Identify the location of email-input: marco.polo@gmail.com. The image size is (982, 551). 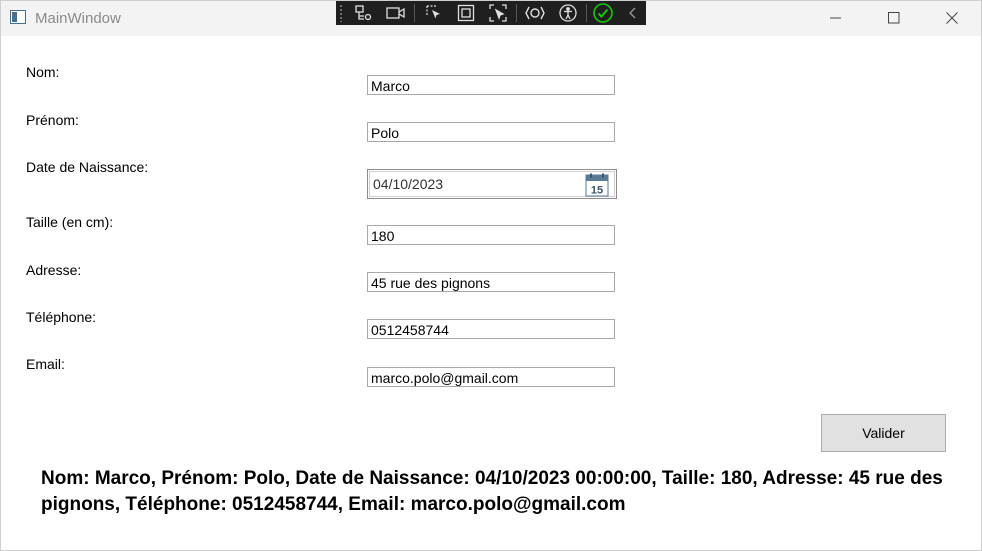
(491, 377).